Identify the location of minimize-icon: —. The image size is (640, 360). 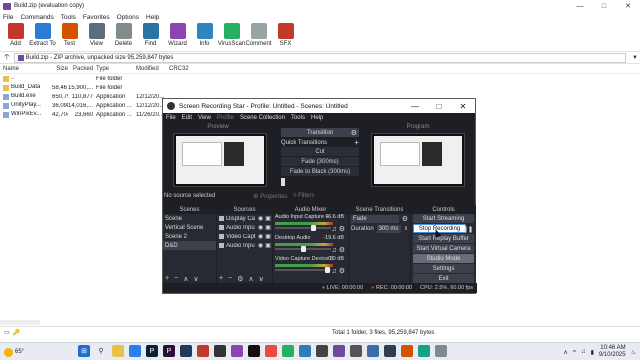
(580, 6).